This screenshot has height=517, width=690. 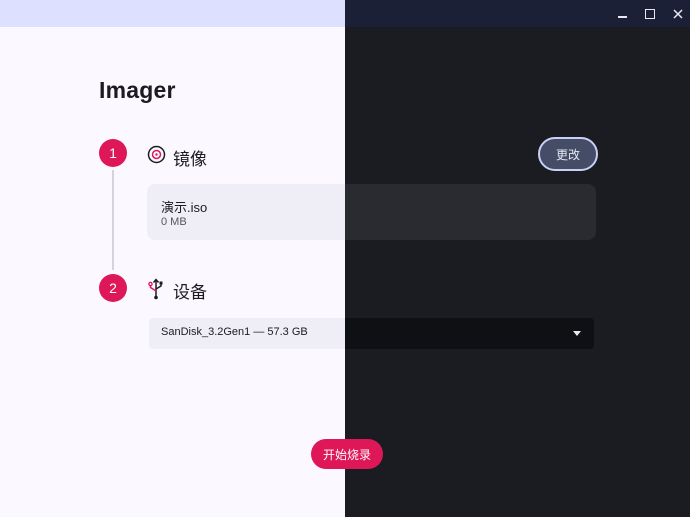 What do you see at coordinates (517, 13) in the screenshot?
I see `title-bar-dark` at bounding box center [517, 13].